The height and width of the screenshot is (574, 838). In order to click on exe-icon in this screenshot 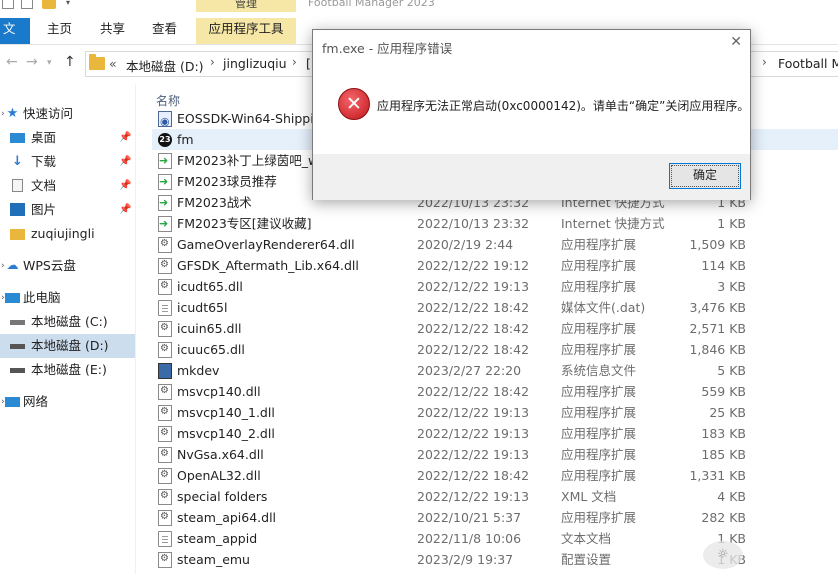, I will do `click(165, 121)`.